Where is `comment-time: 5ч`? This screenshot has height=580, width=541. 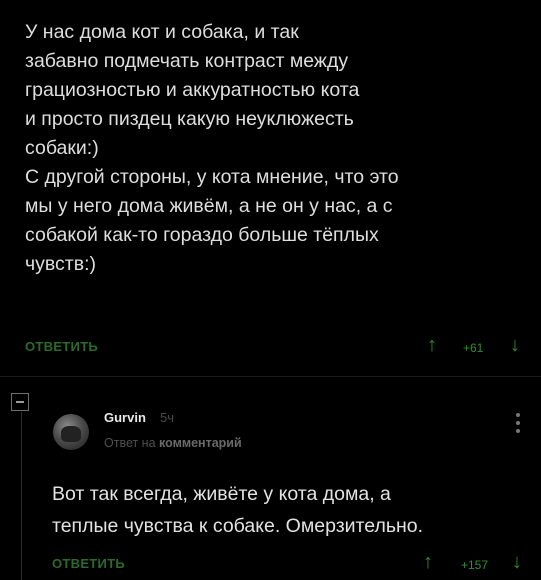
comment-time: 5ч is located at coordinates (167, 417).